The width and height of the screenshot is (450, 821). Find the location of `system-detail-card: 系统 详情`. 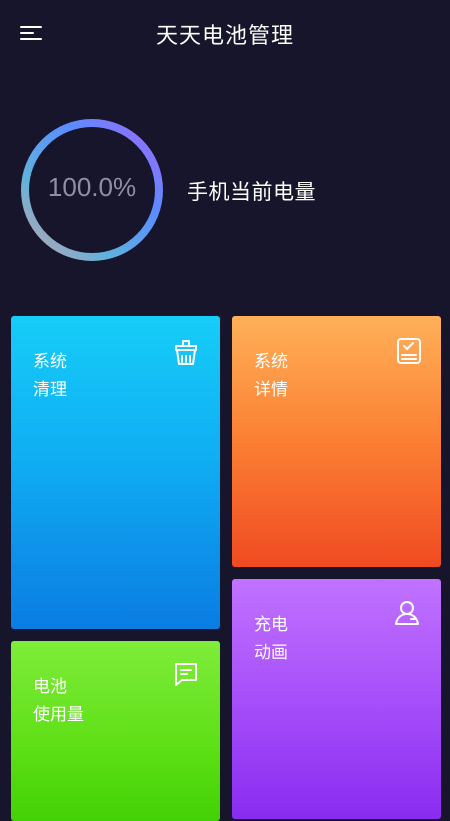

system-detail-card: 系统 详情 is located at coordinates (336, 441).